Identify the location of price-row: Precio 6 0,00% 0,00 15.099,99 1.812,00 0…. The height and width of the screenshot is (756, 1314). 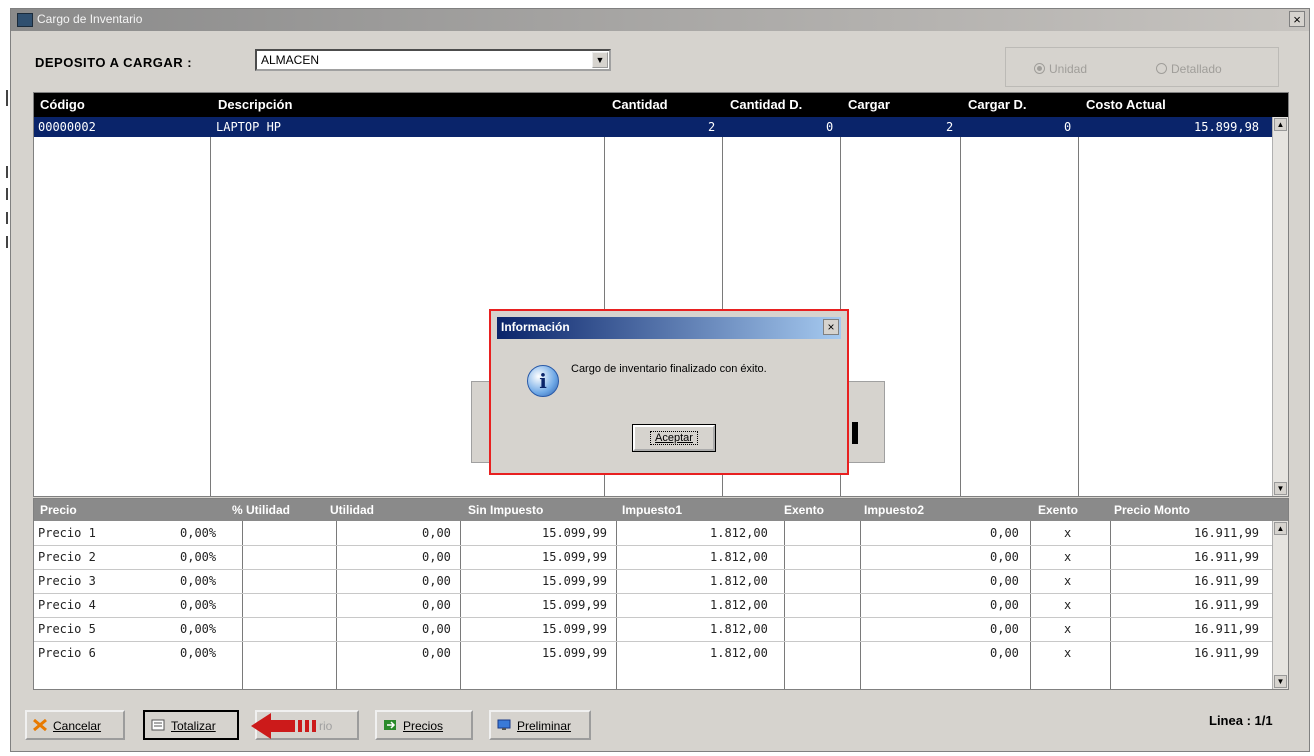
(653, 653).